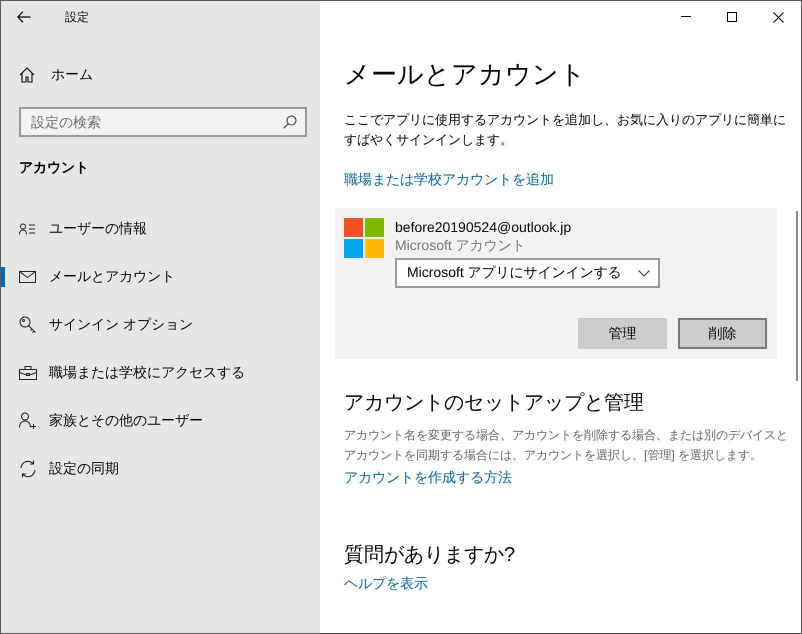 This screenshot has height=634, width=802. Describe the element at coordinates (797, 296) in the screenshot. I see `scrollbar` at that location.